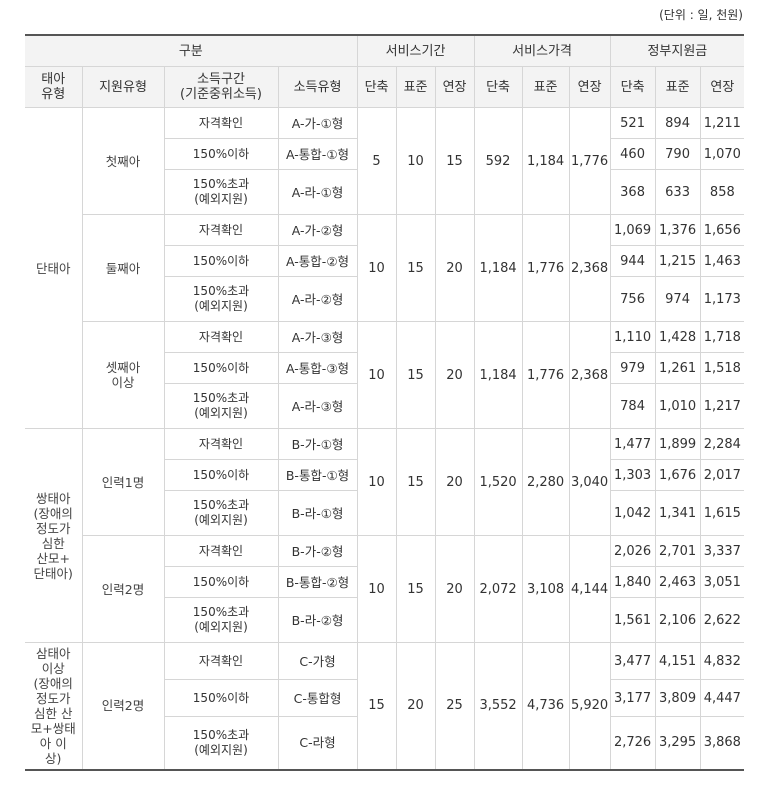  I want to click on gov-support-cell: 979, so click(632, 368).